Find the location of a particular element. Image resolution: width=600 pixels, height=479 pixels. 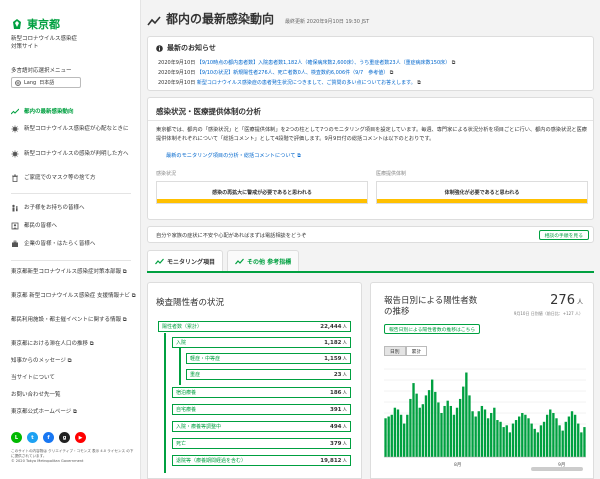

daily-detail-button: 報告日別による陽性者数の推移はこちら is located at coordinates (432, 329).